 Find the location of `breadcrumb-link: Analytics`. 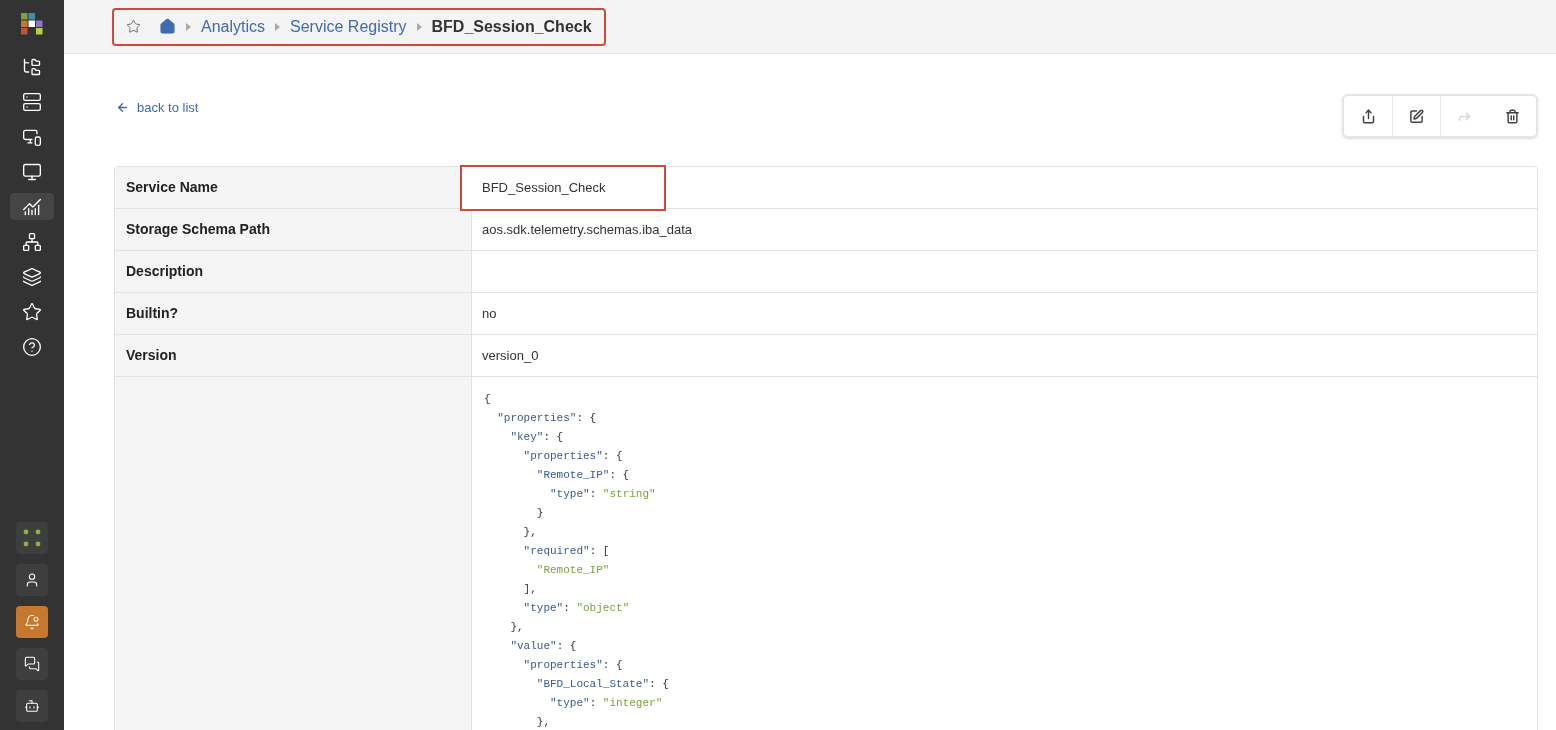

breadcrumb-link: Analytics is located at coordinates (233, 26).